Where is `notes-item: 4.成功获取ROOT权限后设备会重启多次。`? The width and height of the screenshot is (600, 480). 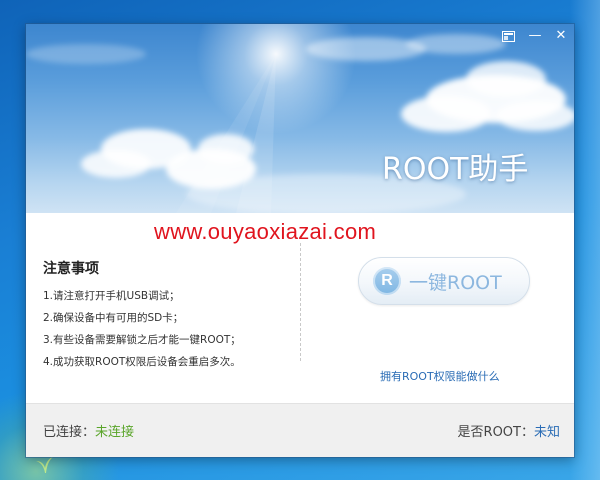
notes-item: 4.成功获取ROOT权限后设备会重启多次。 is located at coordinates (142, 362).